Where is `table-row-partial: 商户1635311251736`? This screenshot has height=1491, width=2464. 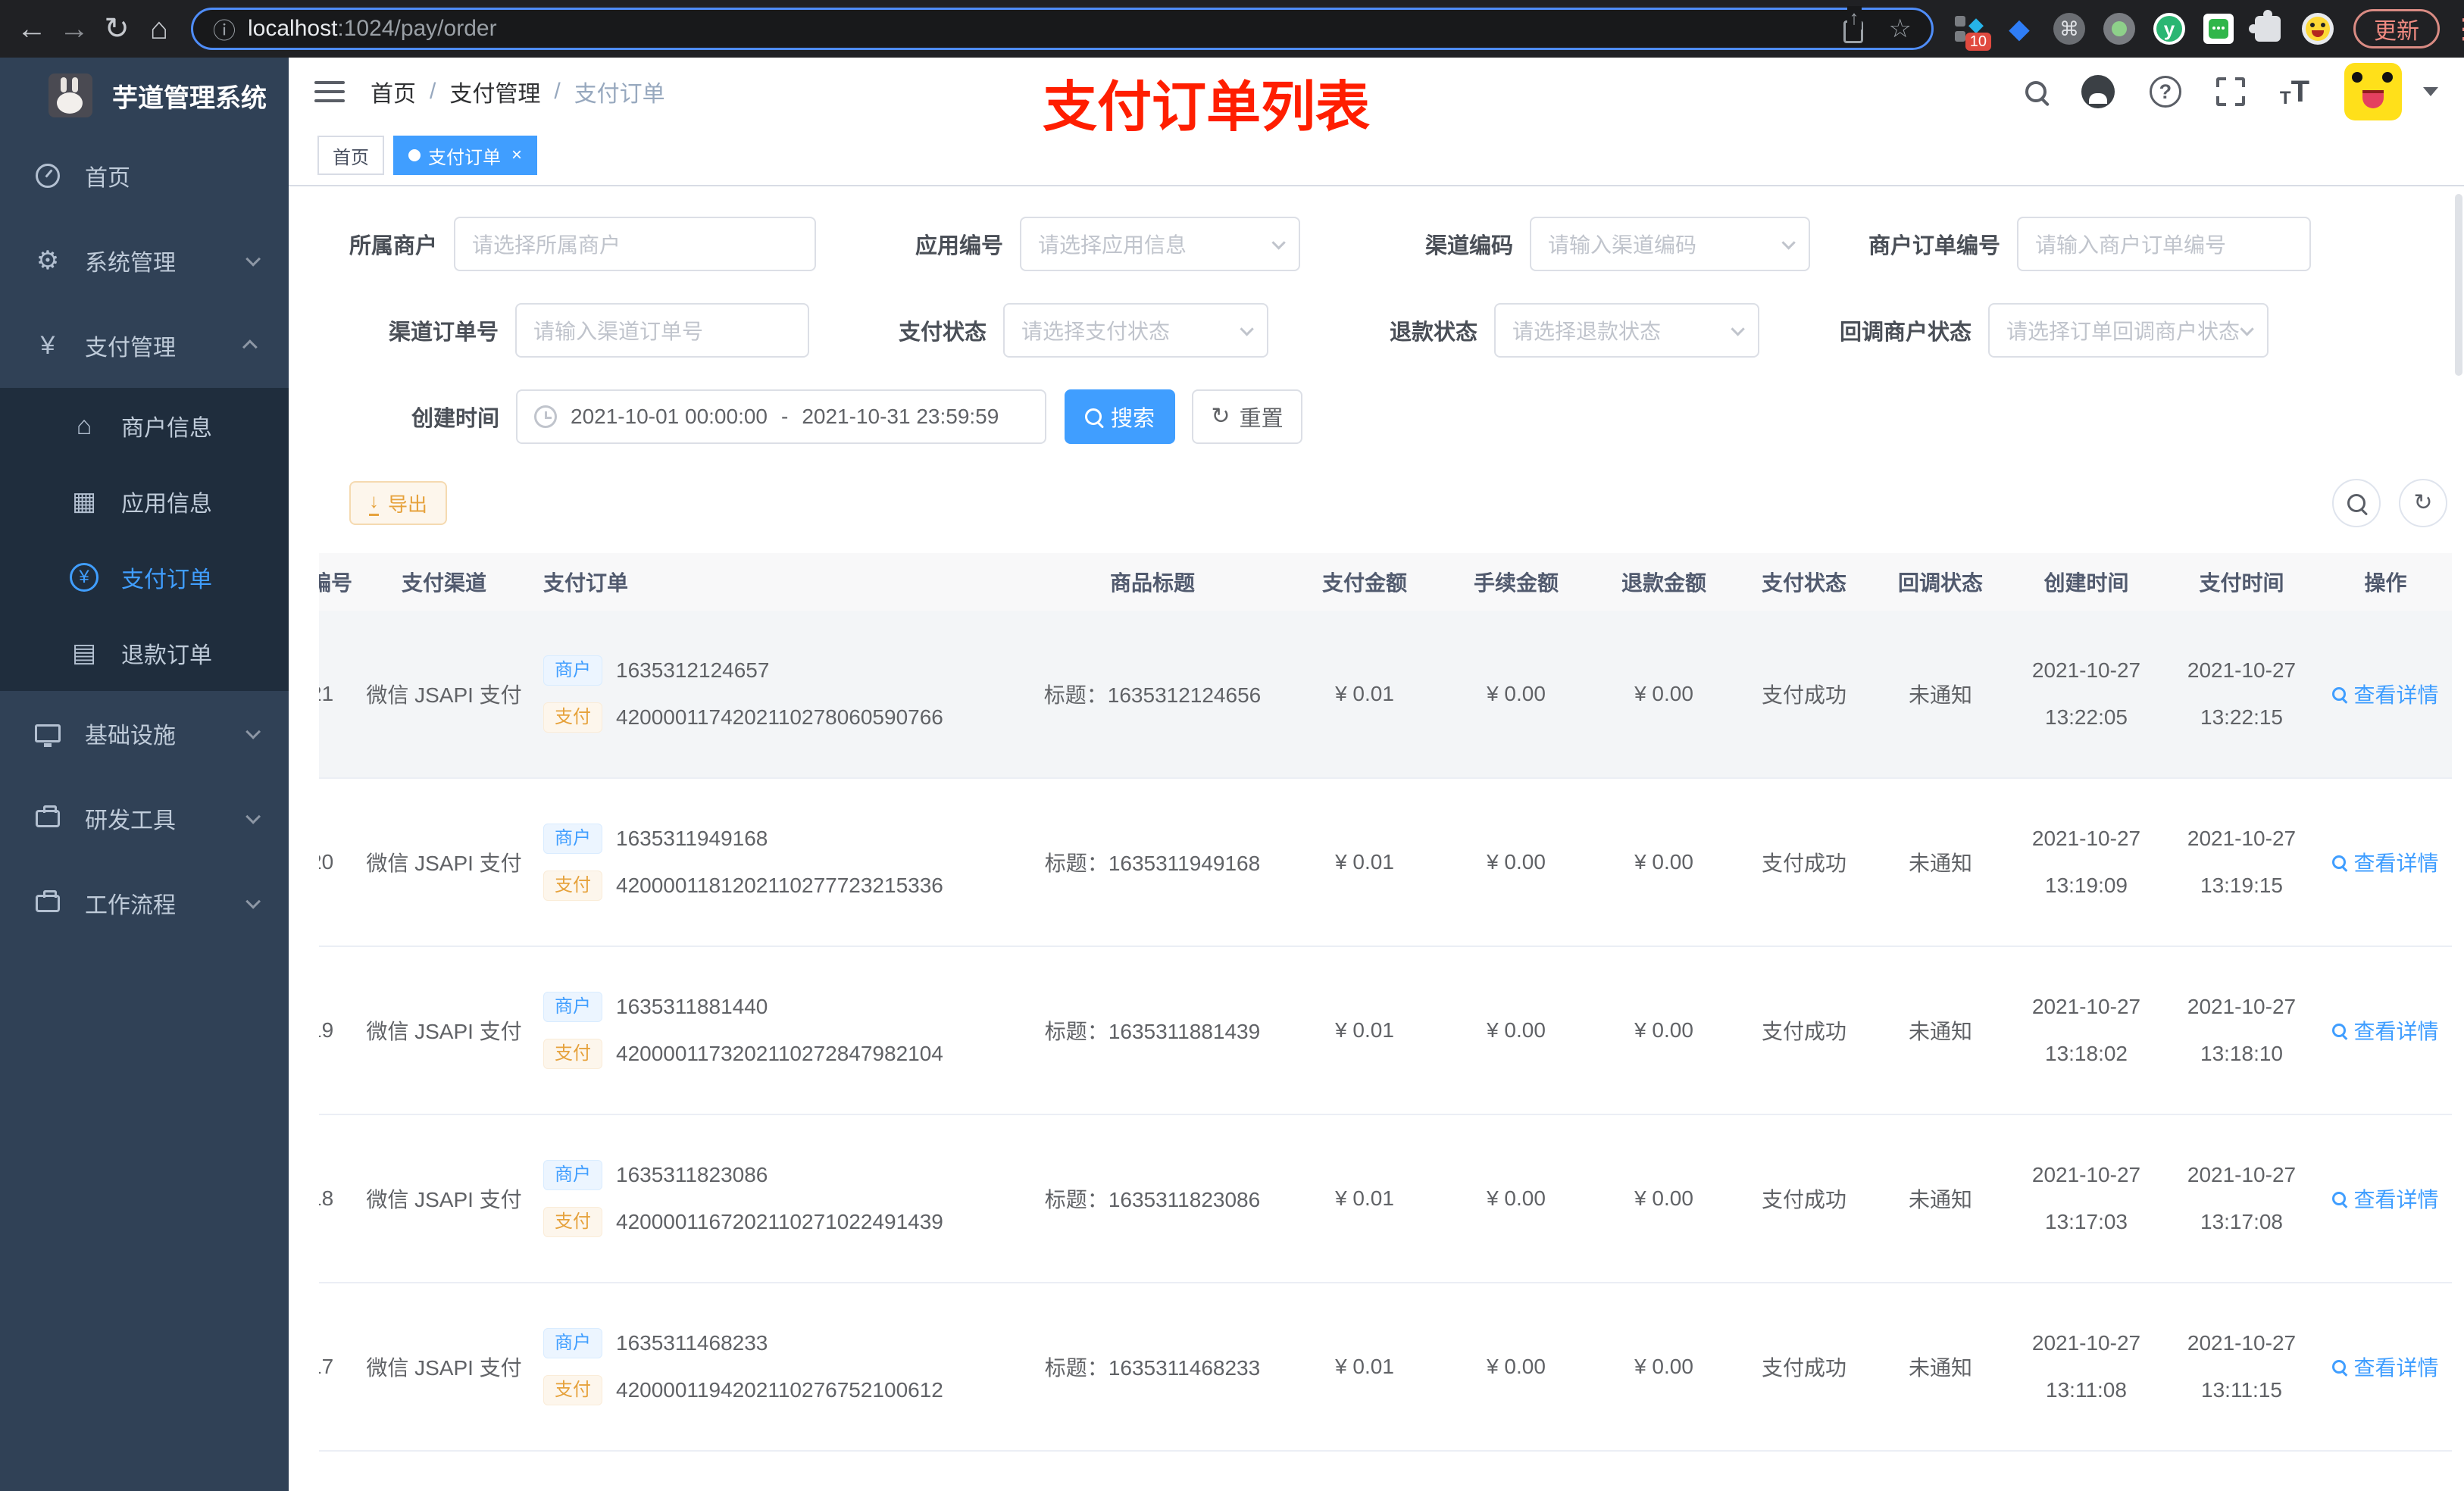 table-row-partial: 商户1635311251736 is located at coordinates (1385, 1471).